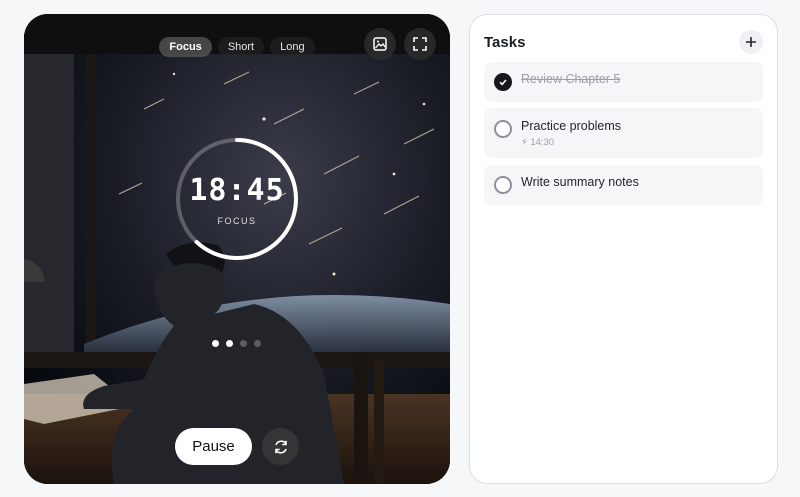  I want to click on task-label: Review Chapter 5, so click(571, 79).